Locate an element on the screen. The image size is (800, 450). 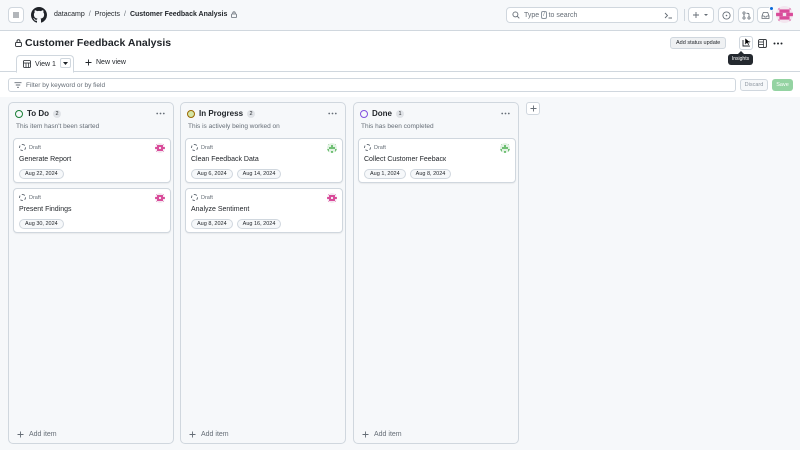
save-button: Save is located at coordinates (782, 85).